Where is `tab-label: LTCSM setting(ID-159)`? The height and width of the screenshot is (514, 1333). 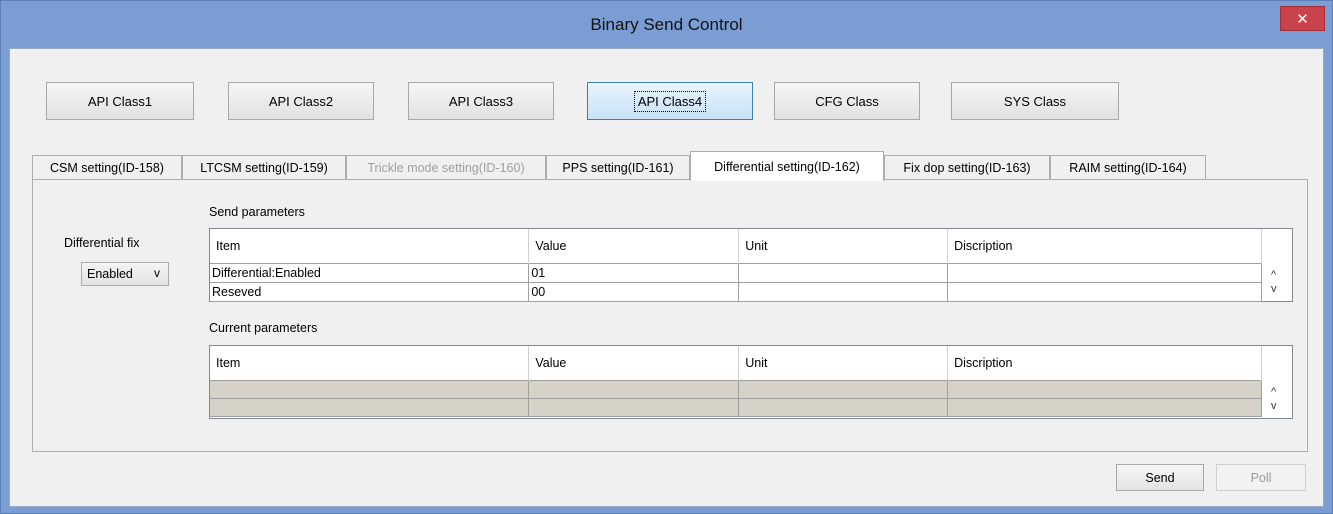
tab-label: LTCSM setting(ID-159) is located at coordinates (264, 168).